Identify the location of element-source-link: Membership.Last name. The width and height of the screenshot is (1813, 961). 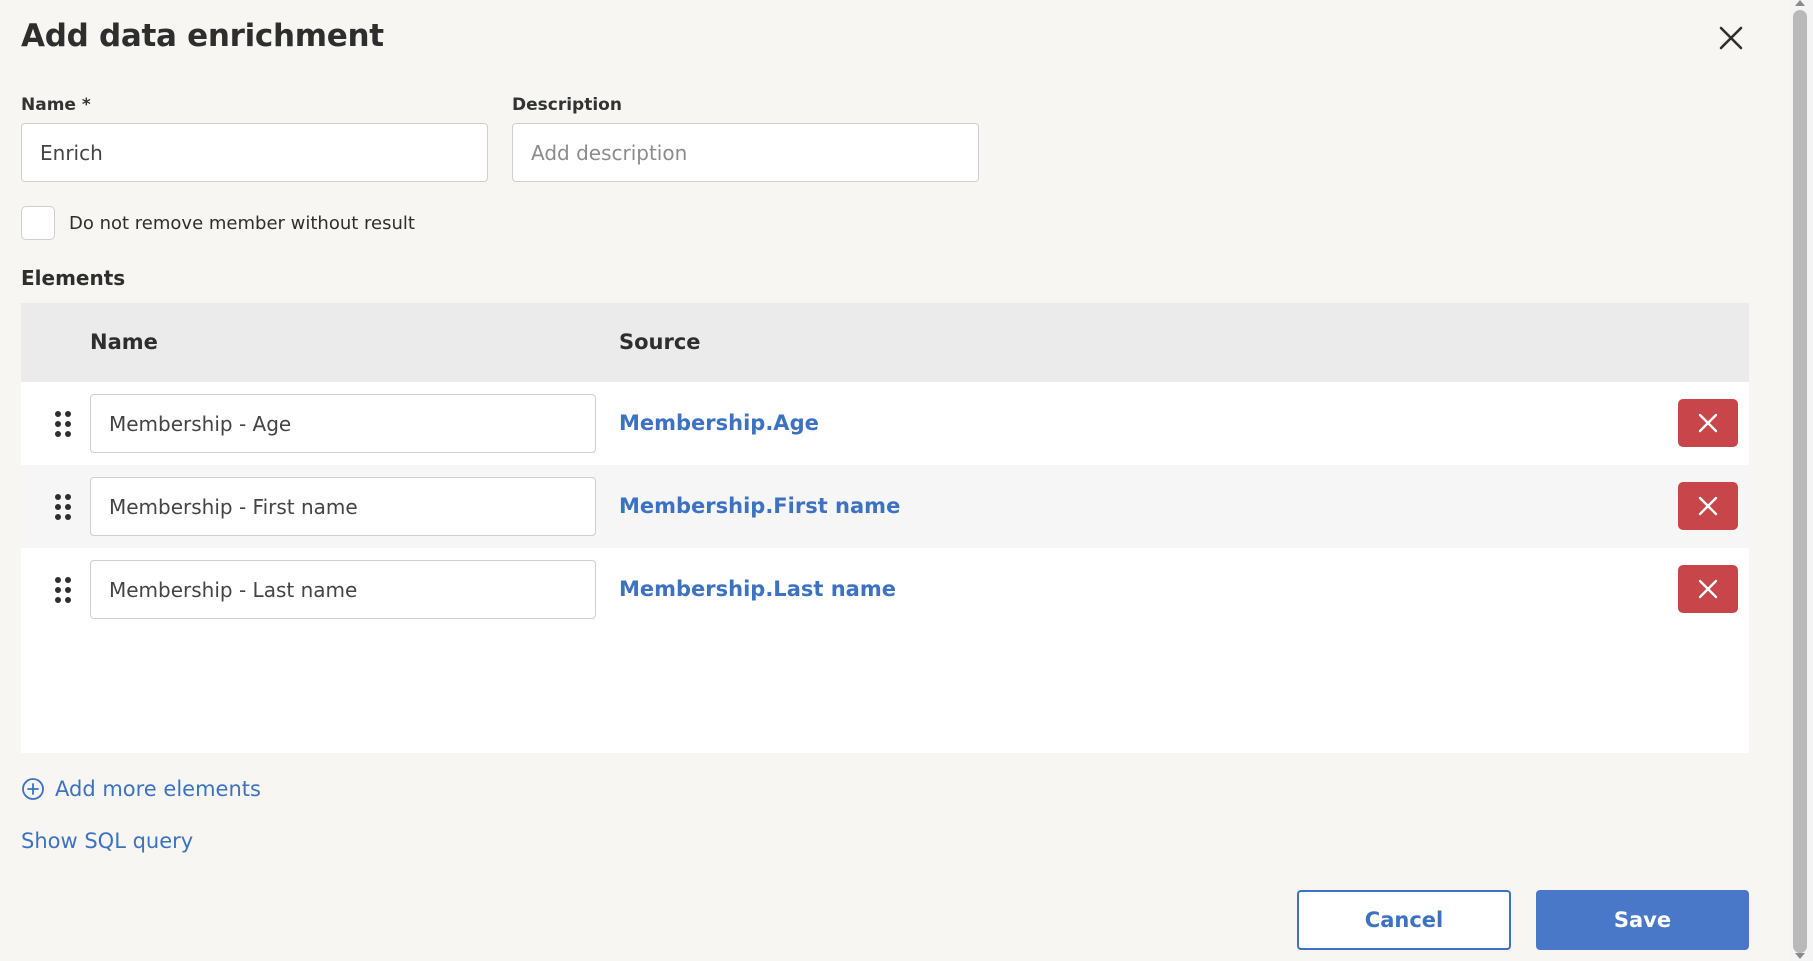
(757, 589).